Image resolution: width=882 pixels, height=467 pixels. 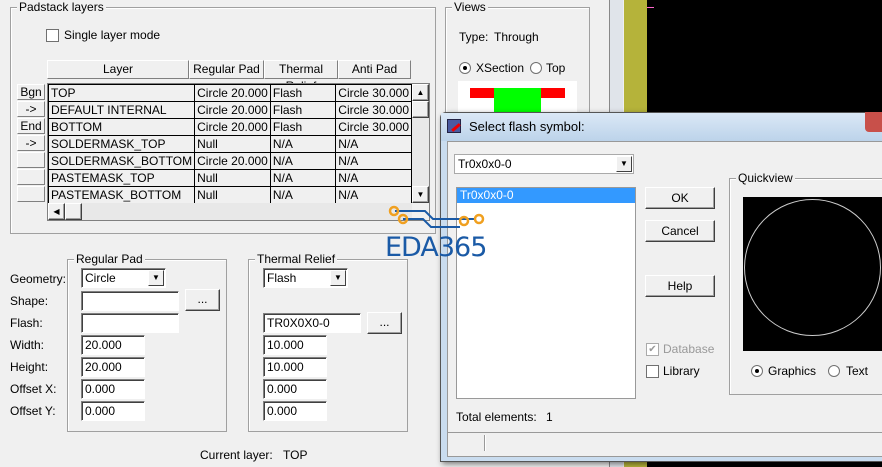 I want to click on scroll-down-arrow: ▼, so click(x=420, y=194).